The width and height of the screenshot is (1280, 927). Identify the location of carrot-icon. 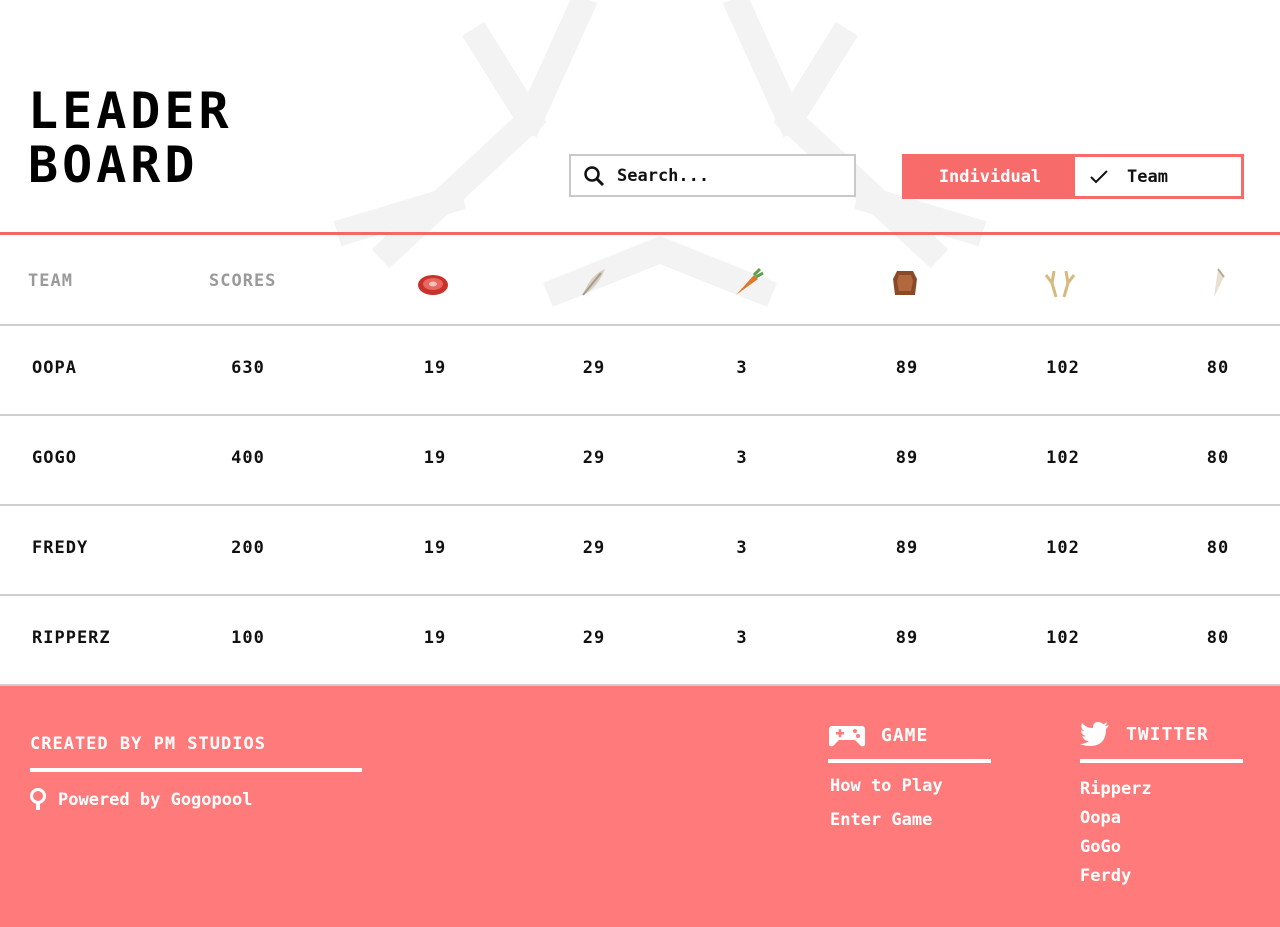
(750, 281).